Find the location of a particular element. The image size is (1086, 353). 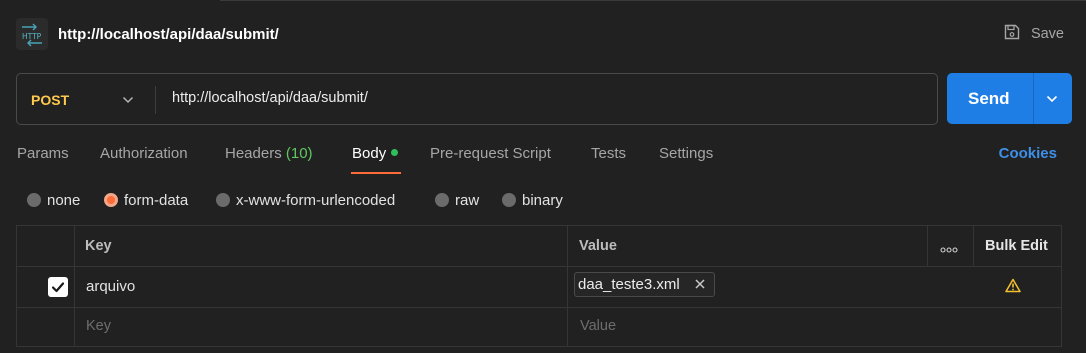

file-chip: daa_teste3.xml is located at coordinates (644, 284).